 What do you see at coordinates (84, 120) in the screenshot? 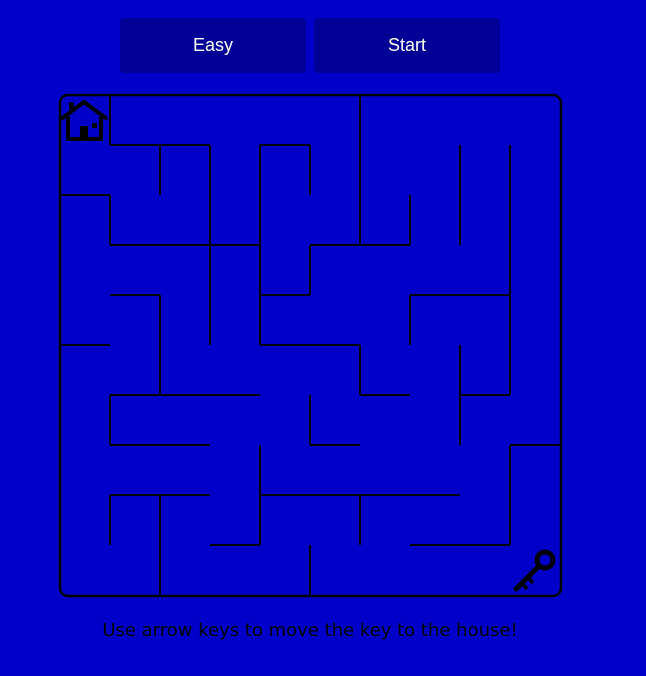
I see `house-icon` at bounding box center [84, 120].